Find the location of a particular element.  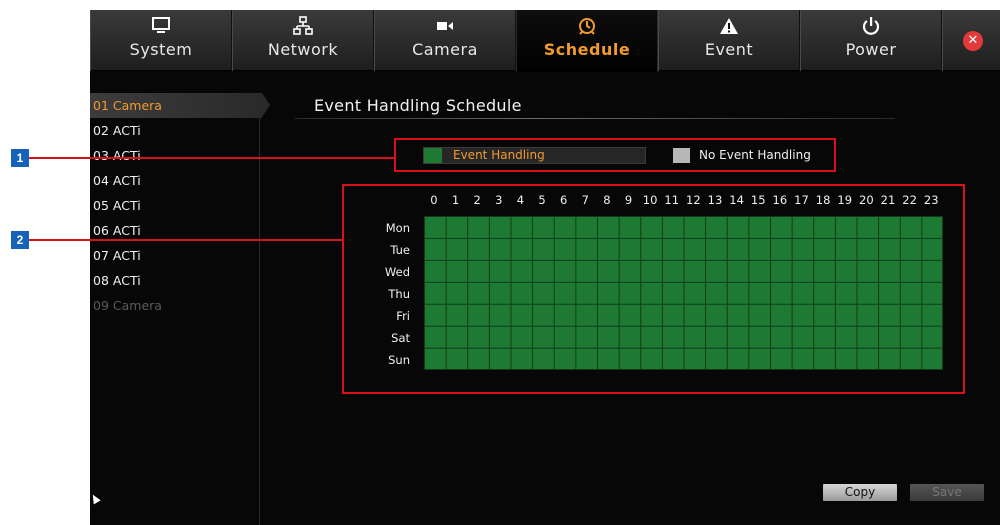

close-area: ✕ is located at coordinates (971, 40).